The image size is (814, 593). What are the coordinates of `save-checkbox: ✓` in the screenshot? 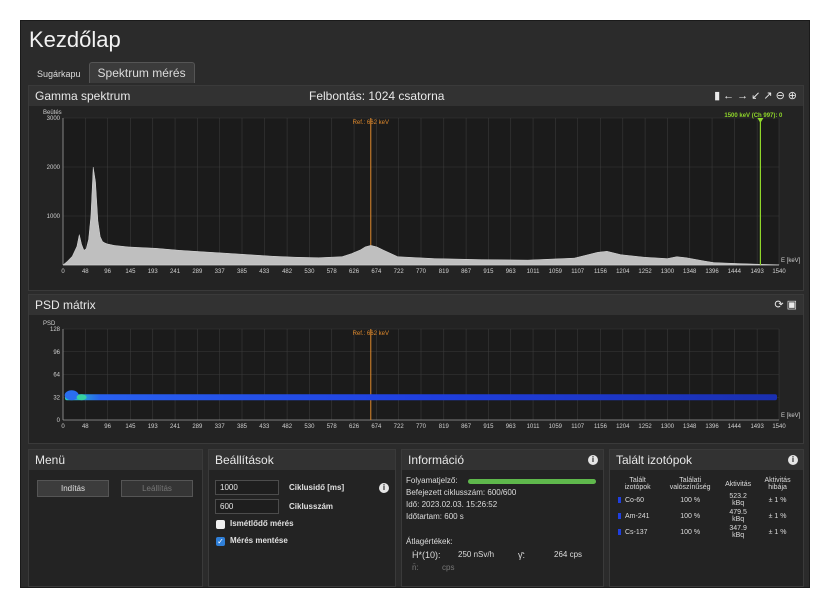 It's located at (220, 541).